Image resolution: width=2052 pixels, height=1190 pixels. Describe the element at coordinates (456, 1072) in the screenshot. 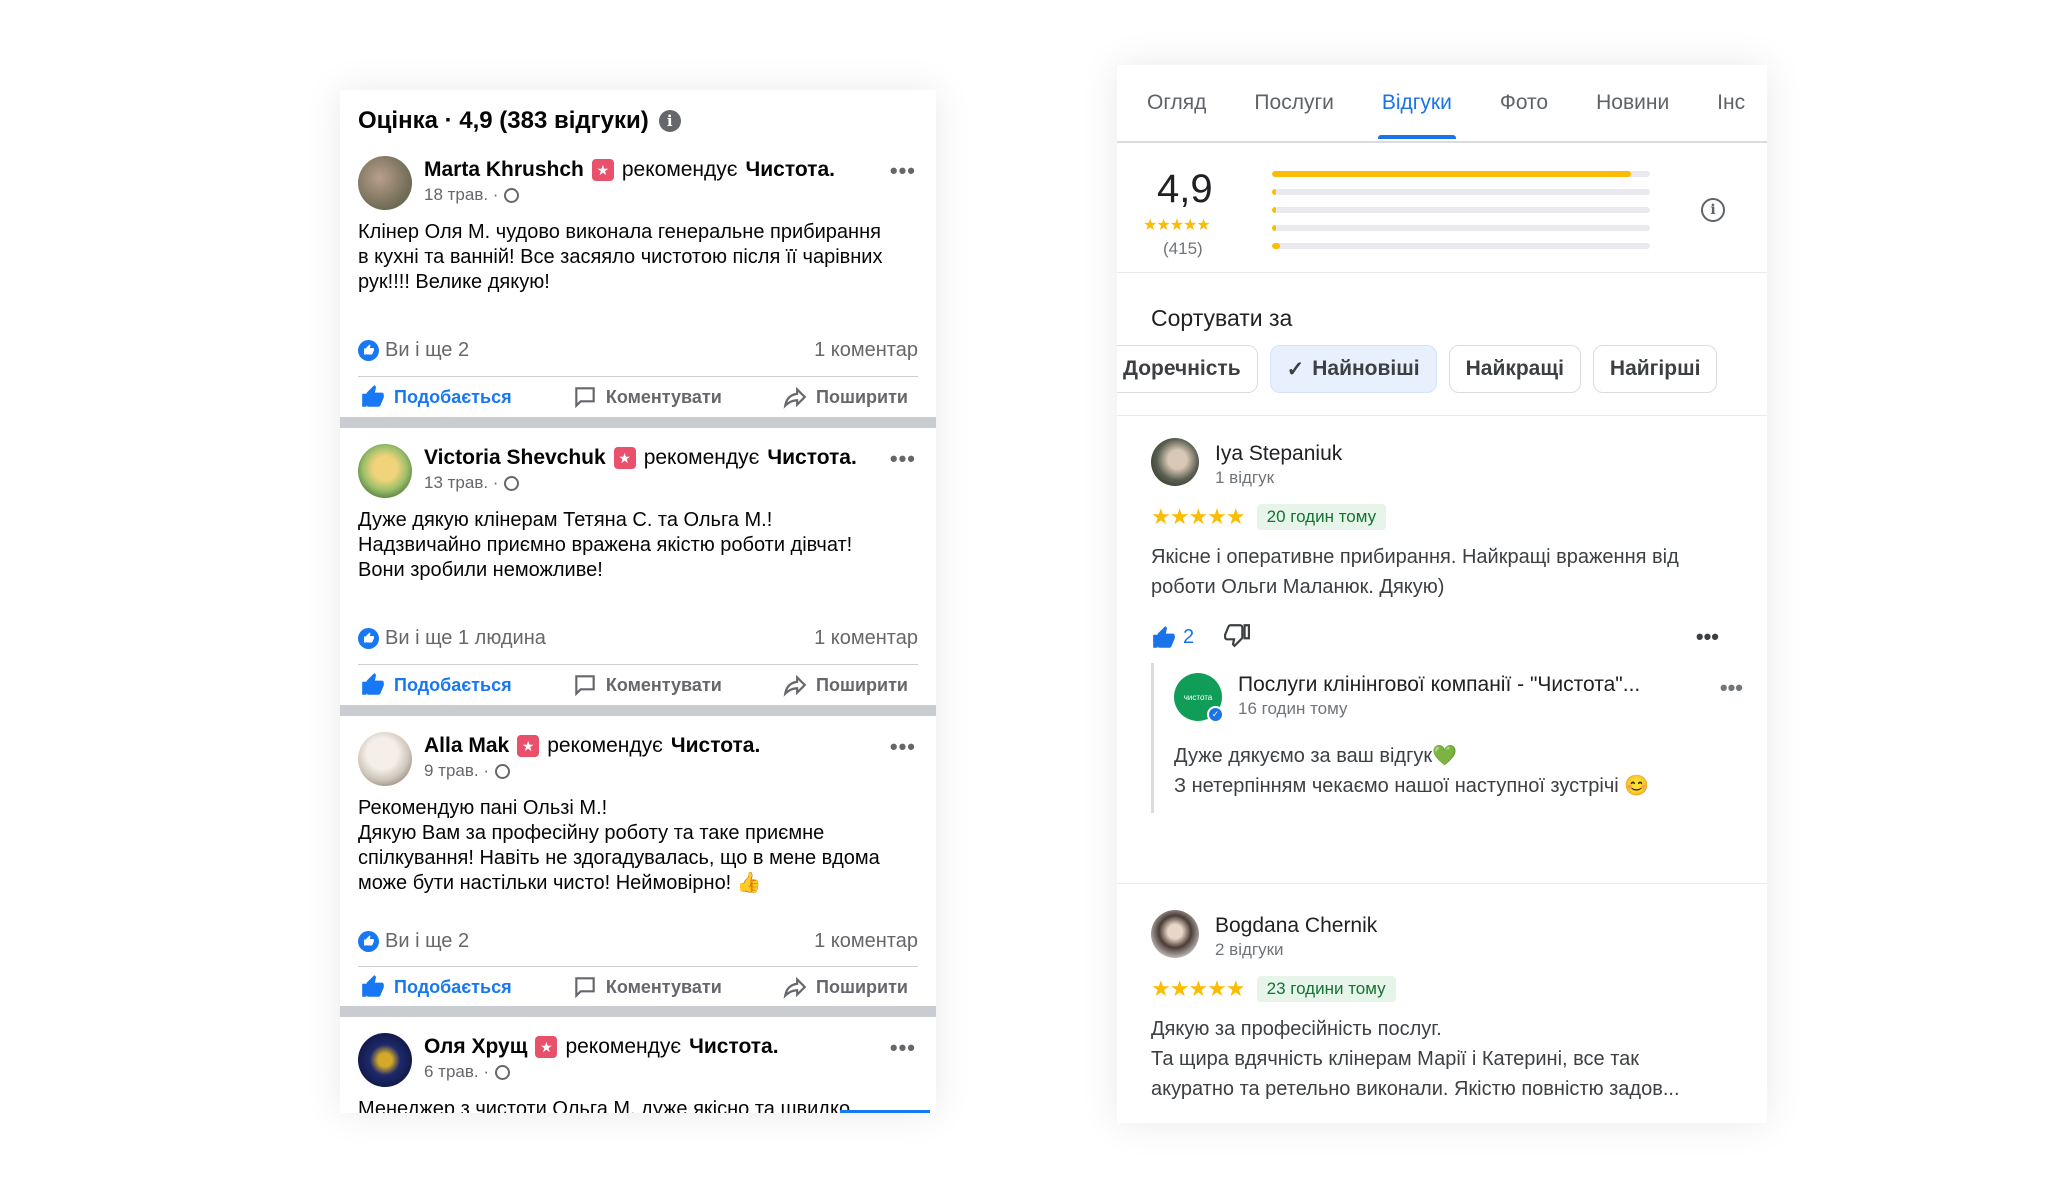

I see `fb-post-date: 6 трав. ·` at that location.